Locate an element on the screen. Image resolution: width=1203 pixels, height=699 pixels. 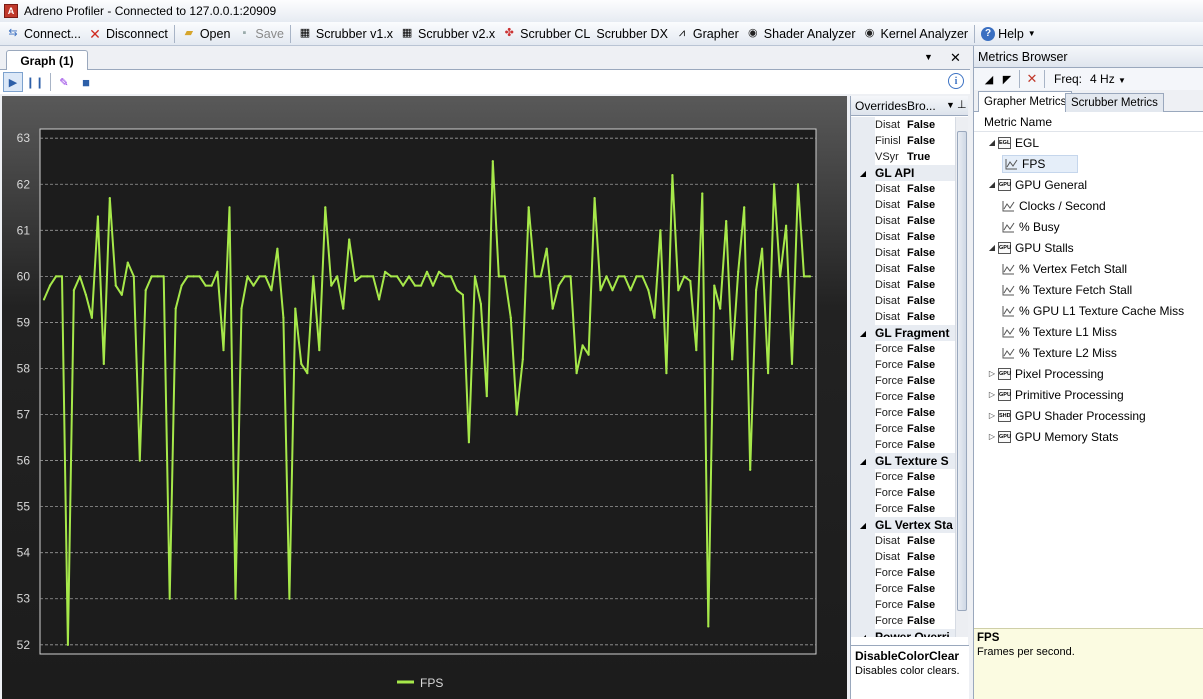
metric-group: ▷ SHD GPU Shader Processing is located at coordinates (1088, 415).